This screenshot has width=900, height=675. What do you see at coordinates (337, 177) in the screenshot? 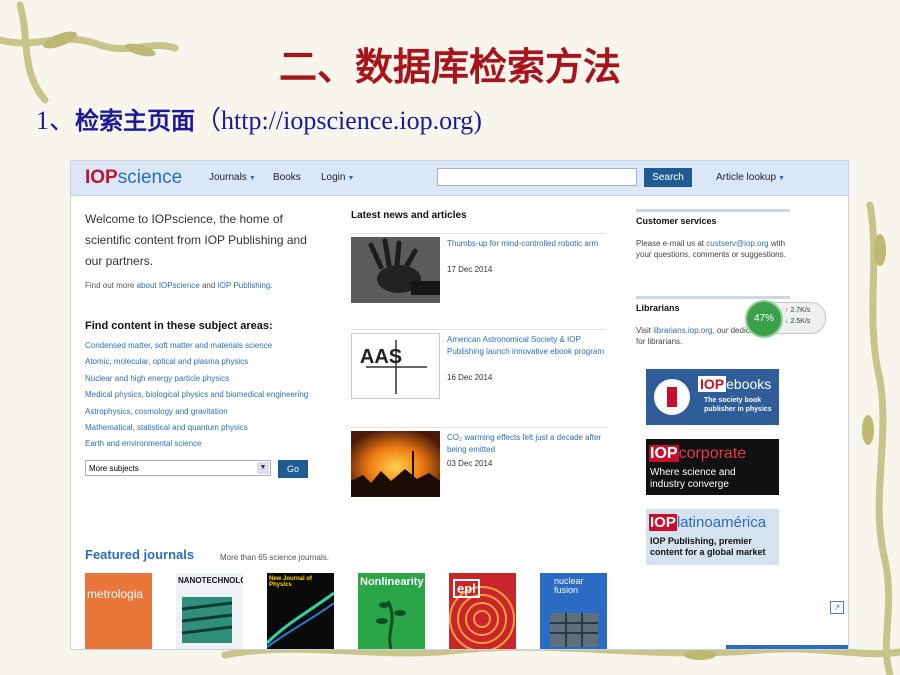
I see `nav-login: Login ▼` at bounding box center [337, 177].